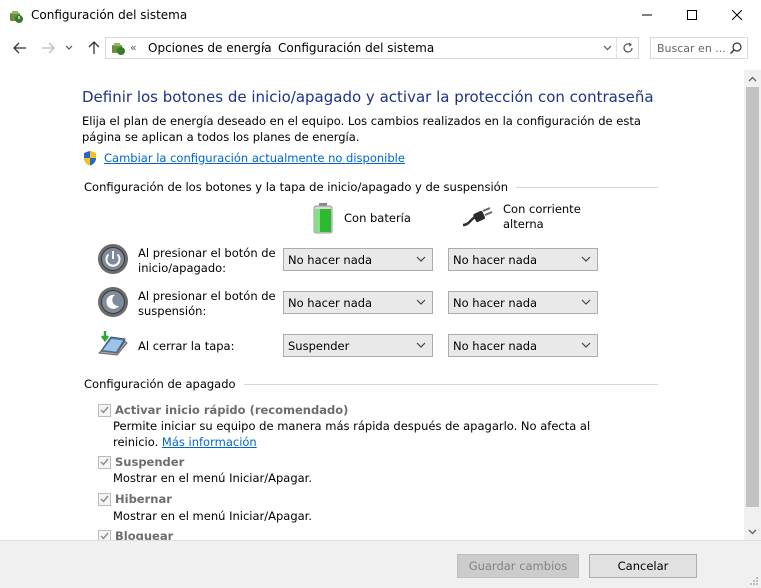 This screenshot has width=761, height=588. I want to click on breadcrumb-overflow: «, so click(133, 47).